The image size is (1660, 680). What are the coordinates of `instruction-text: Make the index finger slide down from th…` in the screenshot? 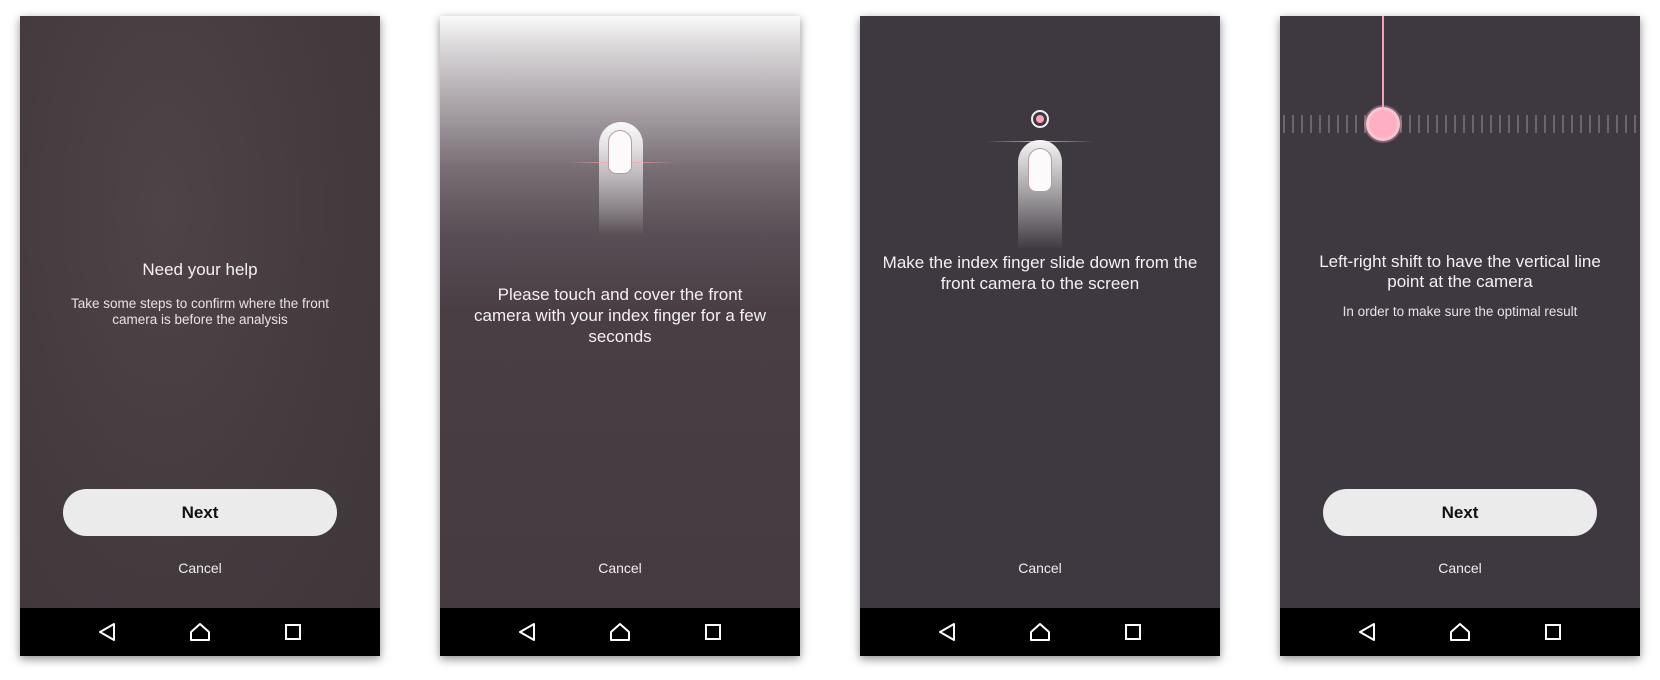 It's located at (1040, 273).